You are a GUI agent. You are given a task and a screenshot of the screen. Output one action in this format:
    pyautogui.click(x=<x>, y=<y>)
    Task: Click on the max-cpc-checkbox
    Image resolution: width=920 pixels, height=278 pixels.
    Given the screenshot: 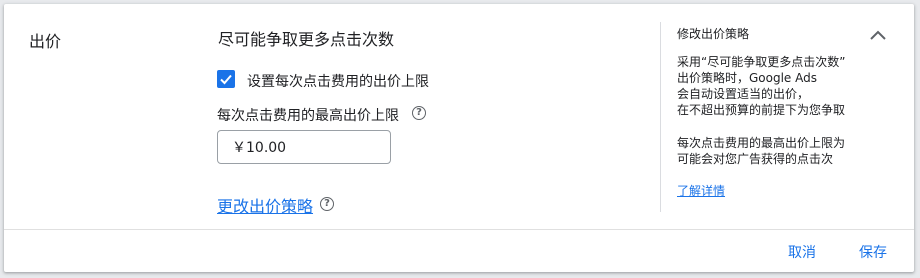 What is the action you would take?
    pyautogui.click(x=226, y=79)
    